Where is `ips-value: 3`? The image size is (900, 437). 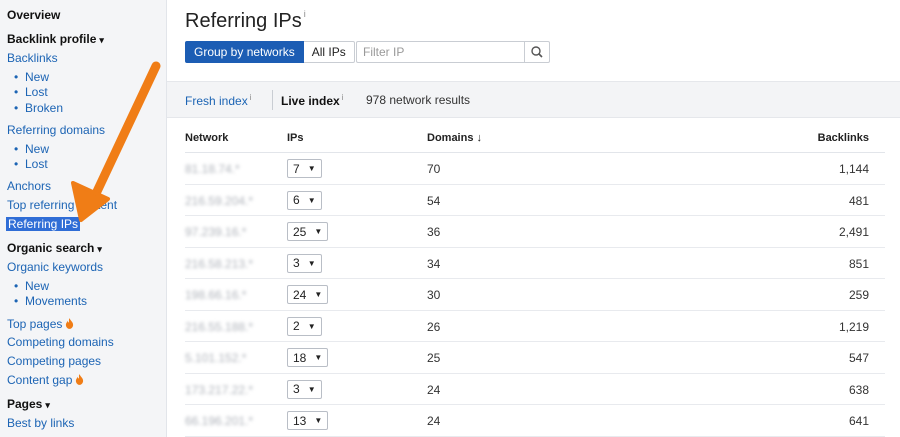
ips-value: 3 is located at coordinates (296, 263).